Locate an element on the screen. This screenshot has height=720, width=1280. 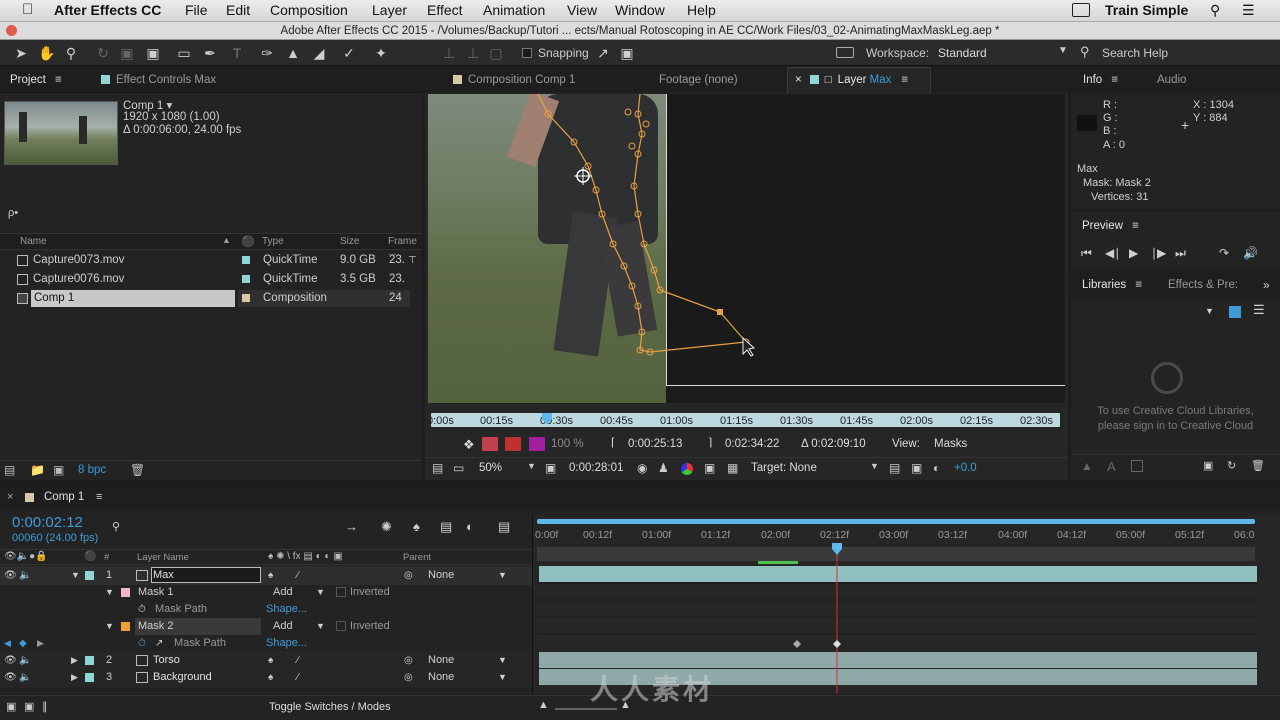
zoom-out-icon: ▲ is located at coordinates (543, 705).